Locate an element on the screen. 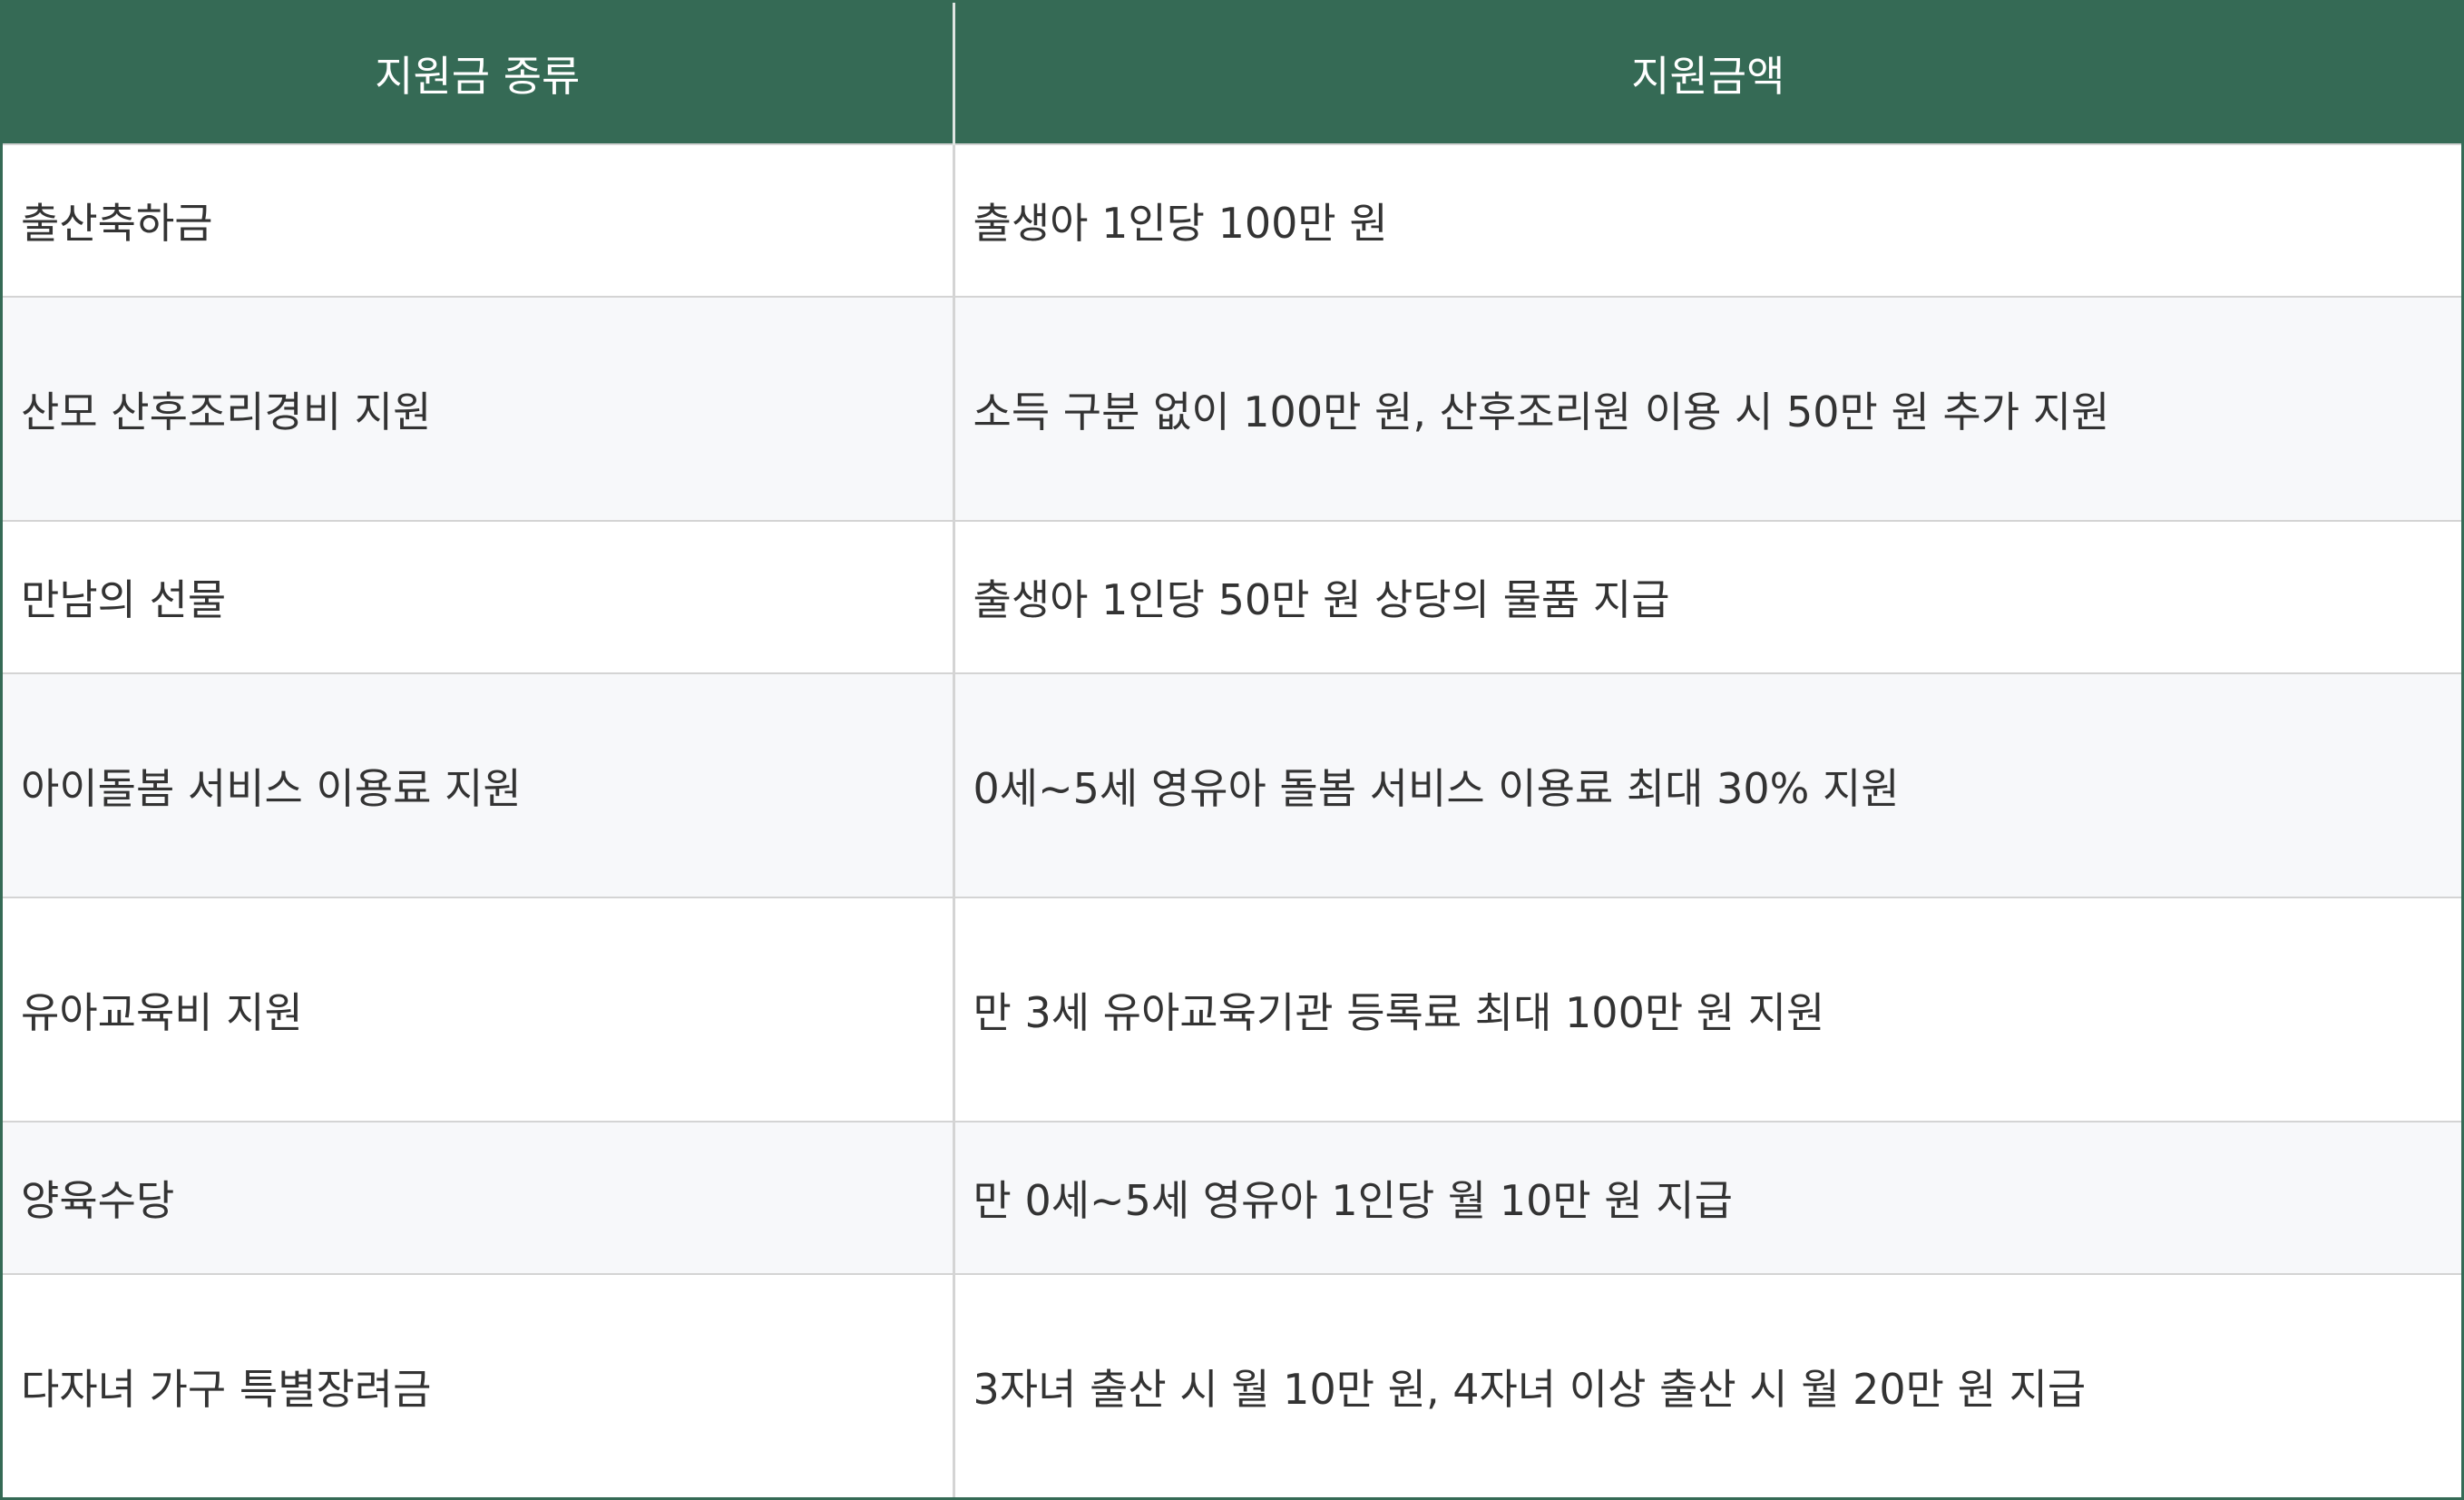 This screenshot has height=1500, width=2464. cell-support-amount: 0세~5세 영유아 돌봄 서비스 이용료 최대 30% 지원 is located at coordinates (1707, 785).